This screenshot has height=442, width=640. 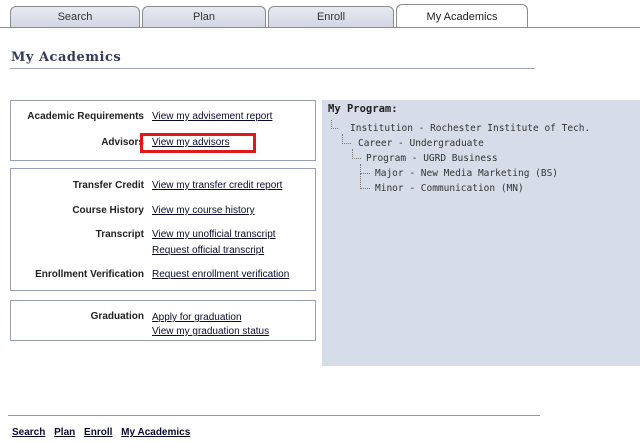 I want to click on academic-requirements-label: Academic Requirements, so click(x=85, y=116).